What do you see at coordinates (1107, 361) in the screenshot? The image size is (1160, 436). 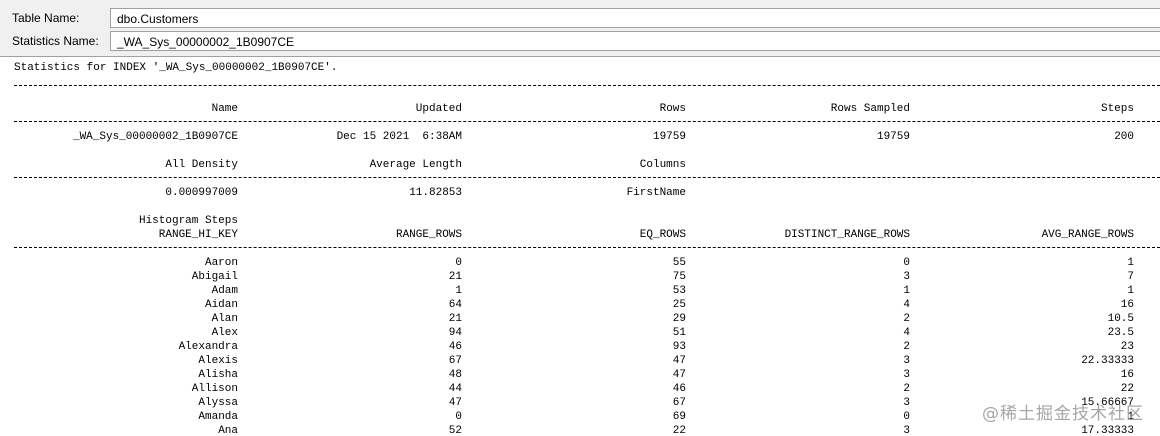 I see `avg-range-rows-cell: 22.33333` at bounding box center [1107, 361].